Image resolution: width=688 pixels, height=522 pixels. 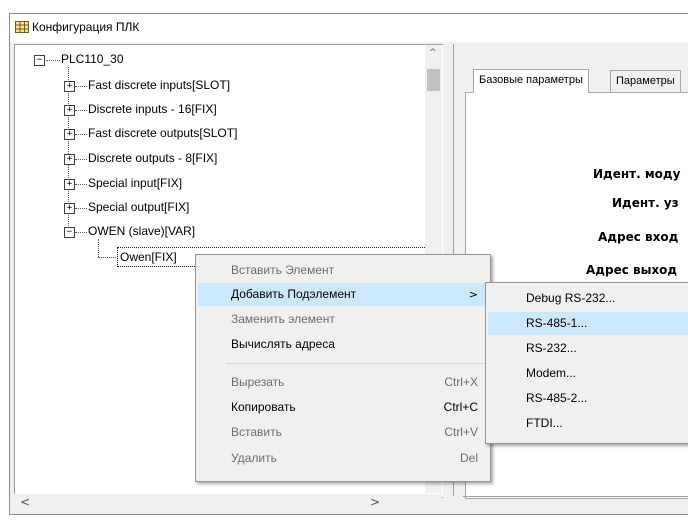 I want to click on scroll-left-icon: <, so click(x=25, y=502).